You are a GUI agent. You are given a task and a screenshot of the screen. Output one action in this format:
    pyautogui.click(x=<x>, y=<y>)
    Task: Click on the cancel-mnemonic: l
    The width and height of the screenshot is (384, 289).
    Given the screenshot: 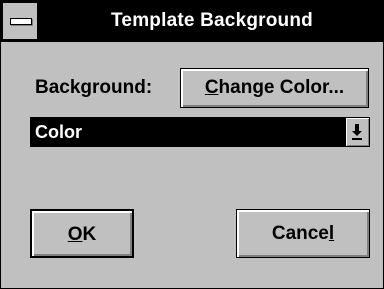 What is the action you would take?
    pyautogui.click(x=331, y=233)
    